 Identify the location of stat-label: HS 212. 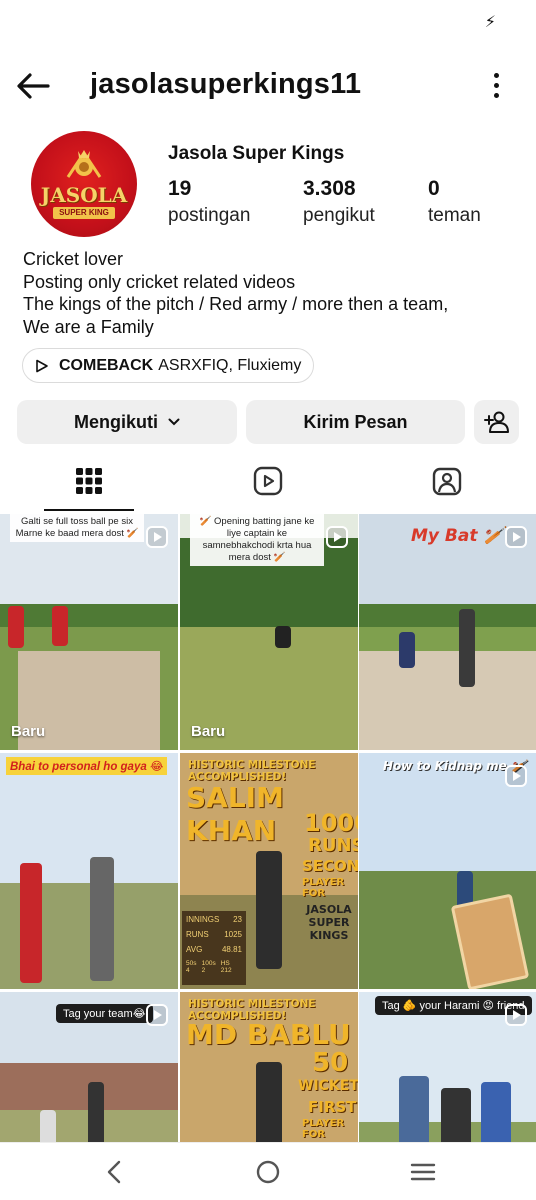
(226, 967).